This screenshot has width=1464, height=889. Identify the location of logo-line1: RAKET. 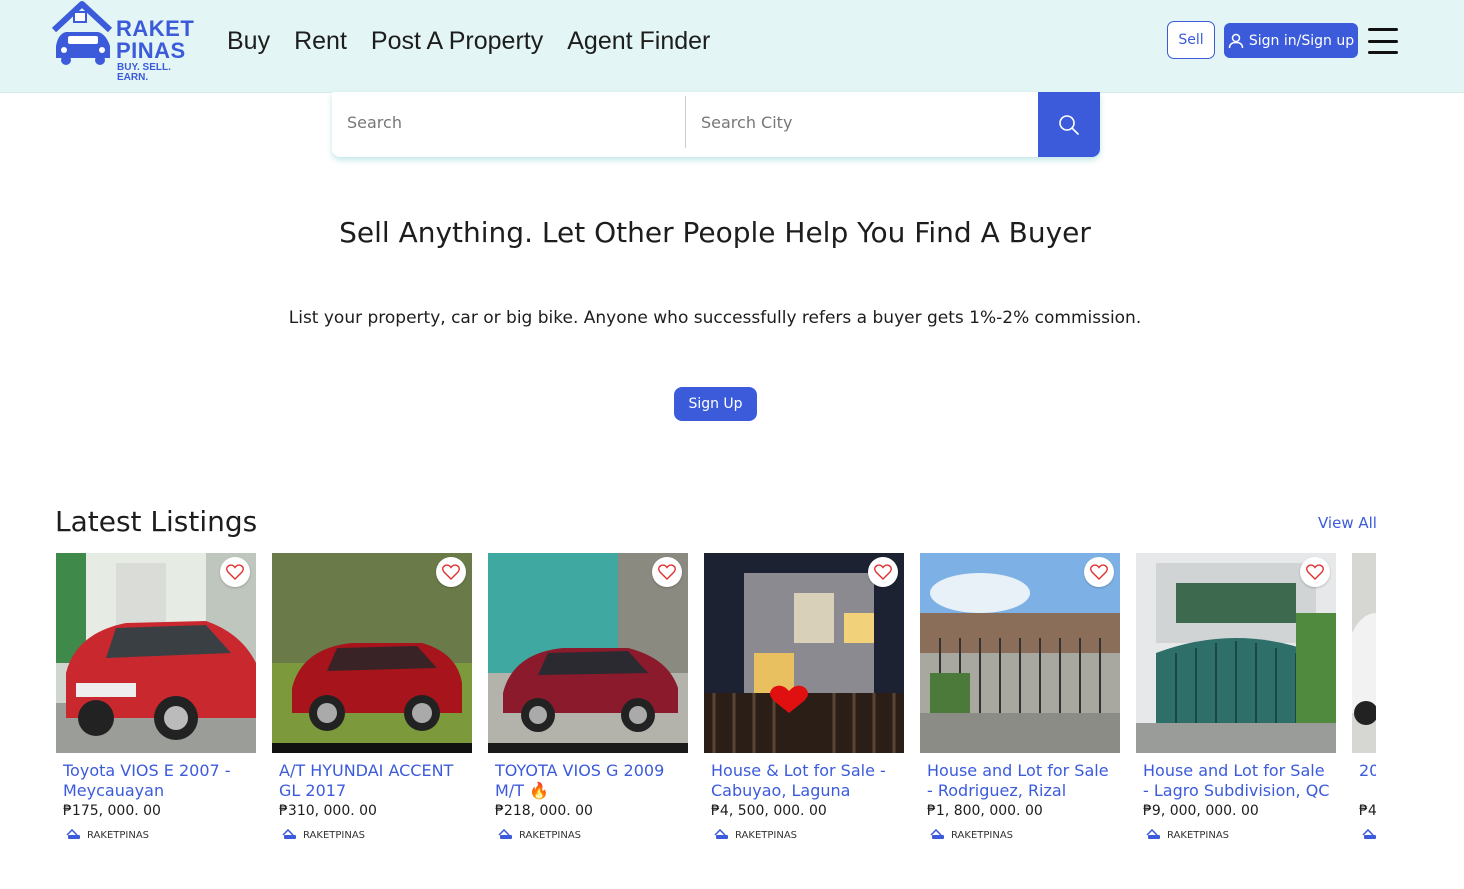
(155, 28).